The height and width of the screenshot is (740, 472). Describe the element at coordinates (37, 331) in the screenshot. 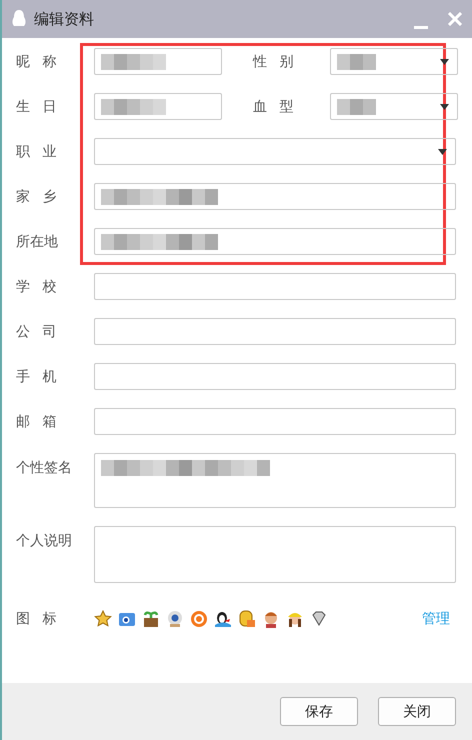

I see `field-label: 公 司` at that location.